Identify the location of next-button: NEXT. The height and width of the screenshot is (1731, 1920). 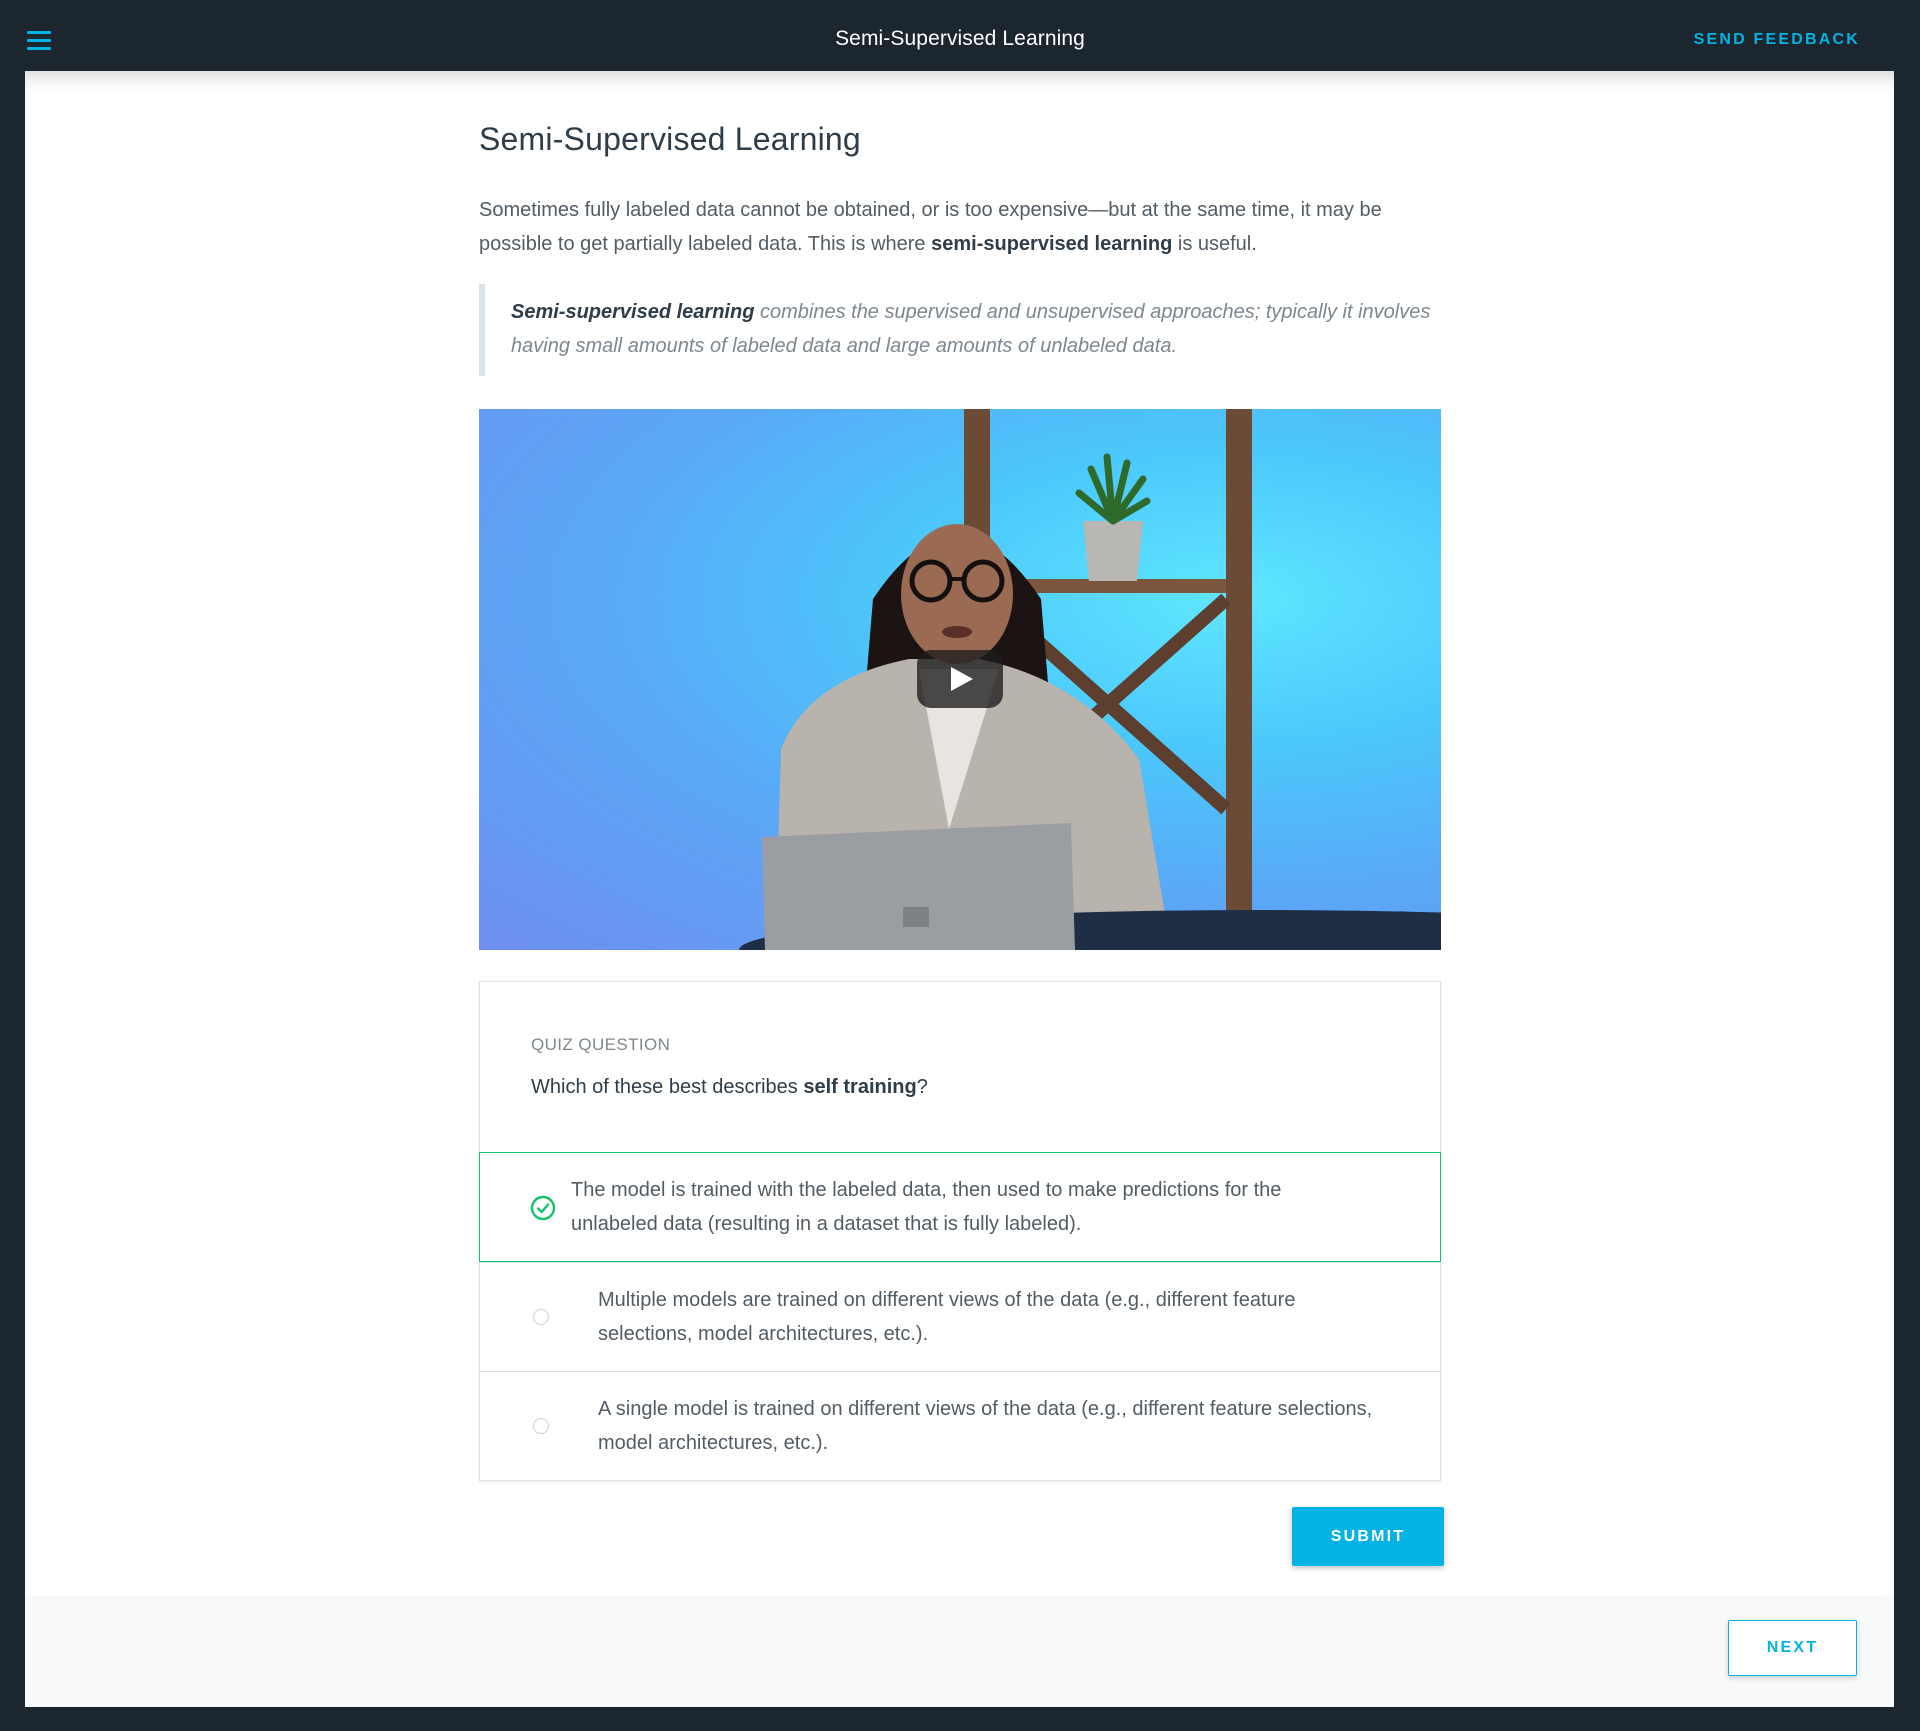
(1792, 1648).